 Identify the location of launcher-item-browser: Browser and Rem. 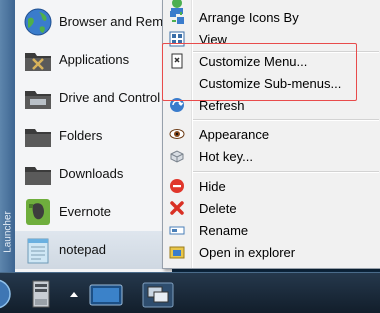
(93, 22).